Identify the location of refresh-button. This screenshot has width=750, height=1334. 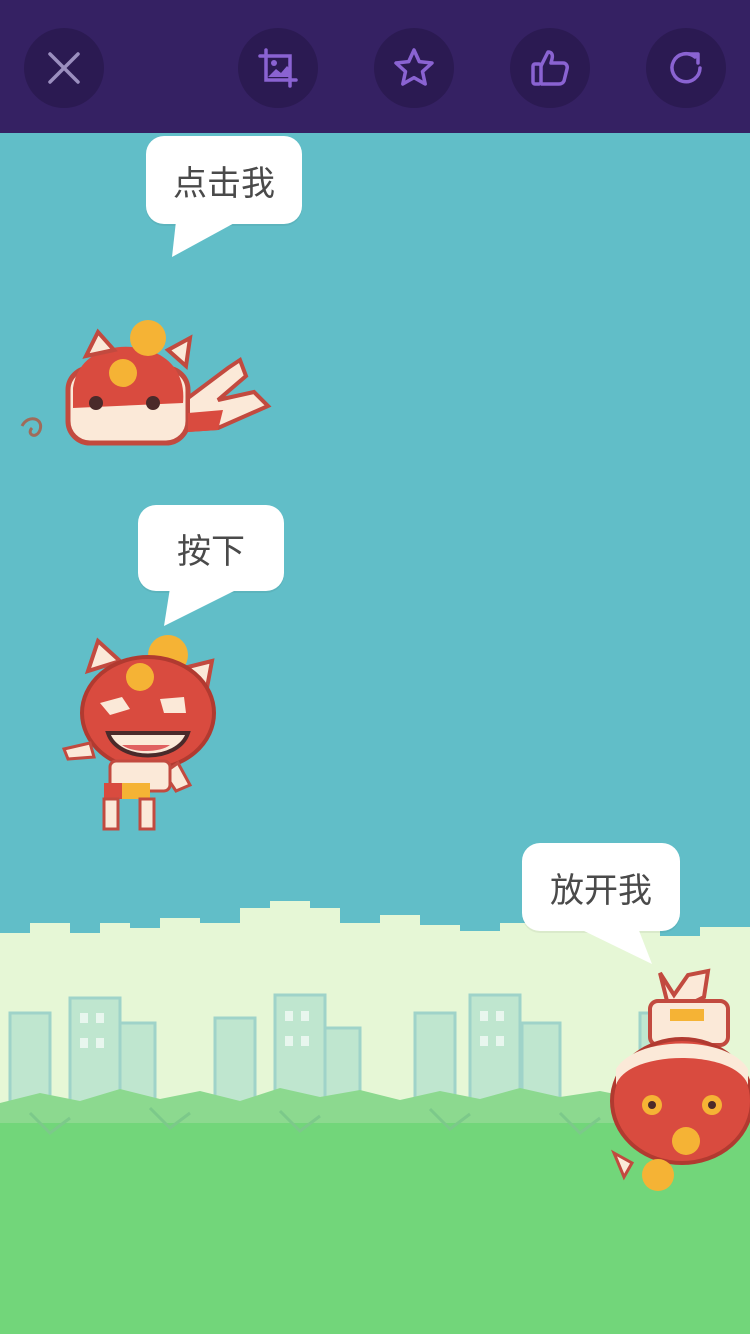
(686, 68).